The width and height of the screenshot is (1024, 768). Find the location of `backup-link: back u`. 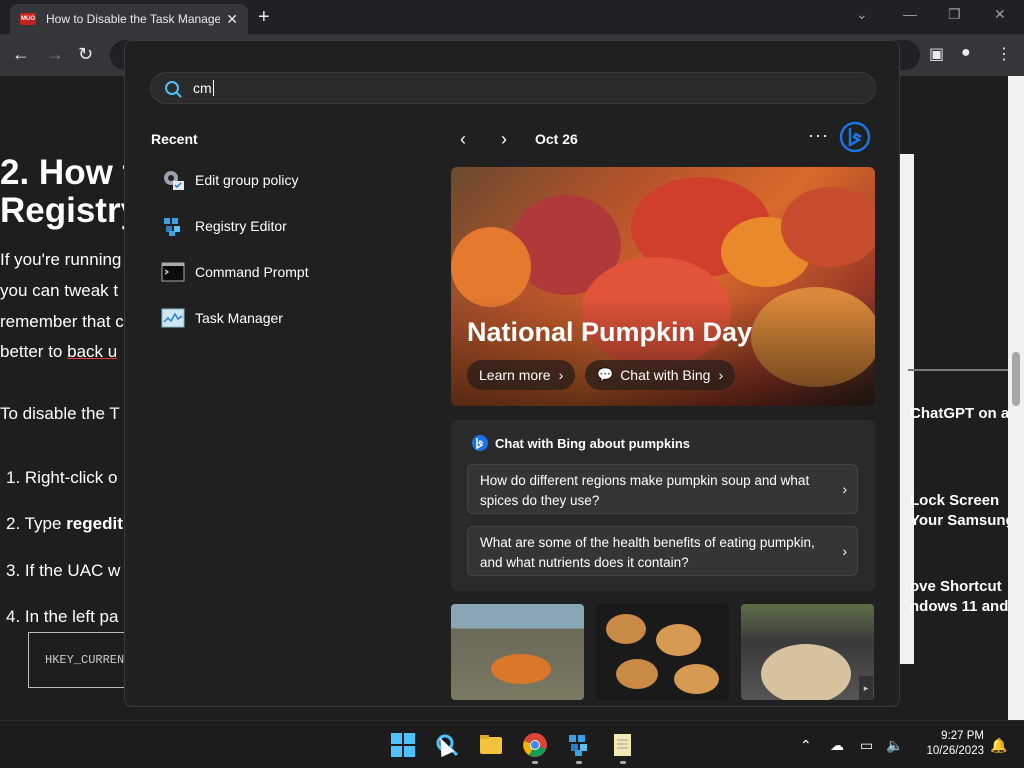

backup-link: back u is located at coordinates (92, 351).